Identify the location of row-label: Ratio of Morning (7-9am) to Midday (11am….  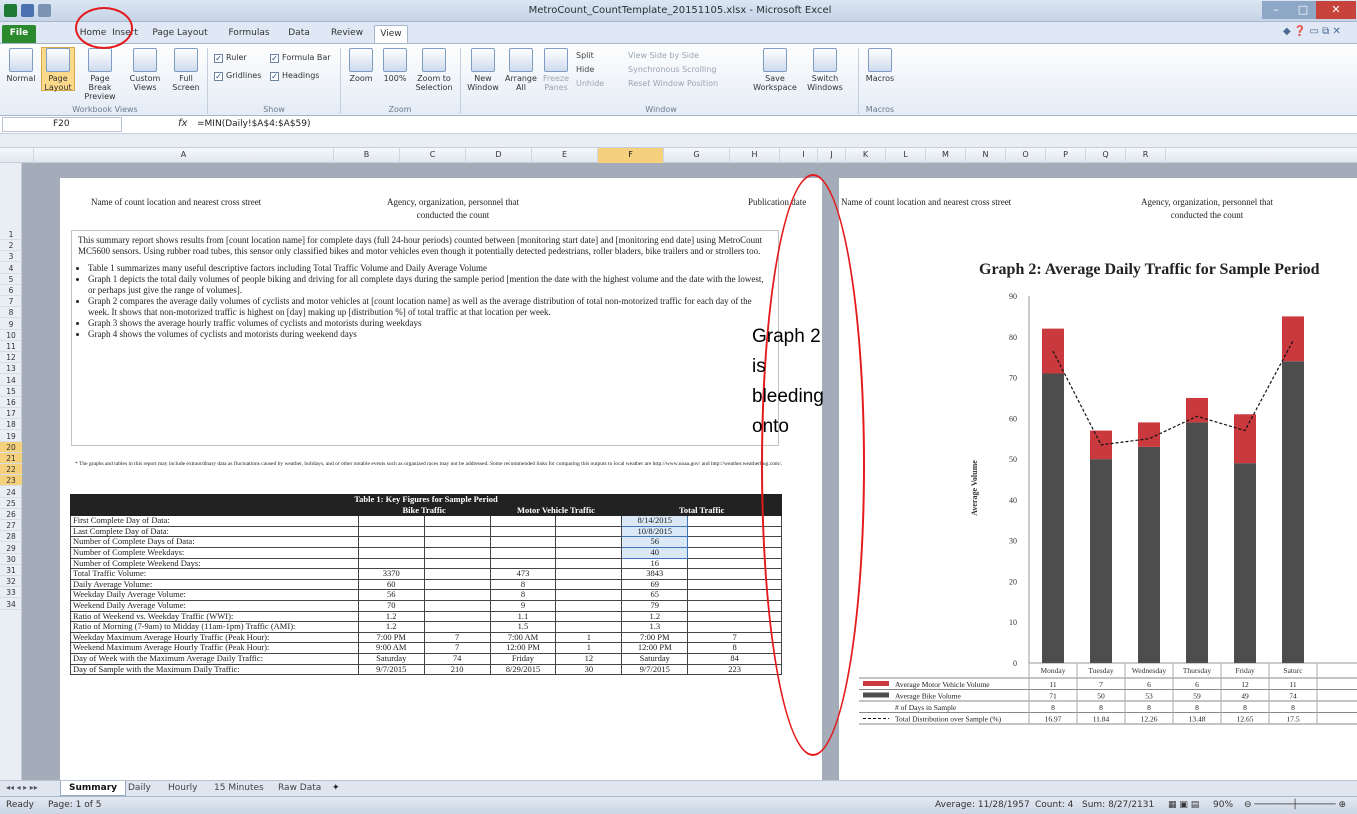
(214, 627).